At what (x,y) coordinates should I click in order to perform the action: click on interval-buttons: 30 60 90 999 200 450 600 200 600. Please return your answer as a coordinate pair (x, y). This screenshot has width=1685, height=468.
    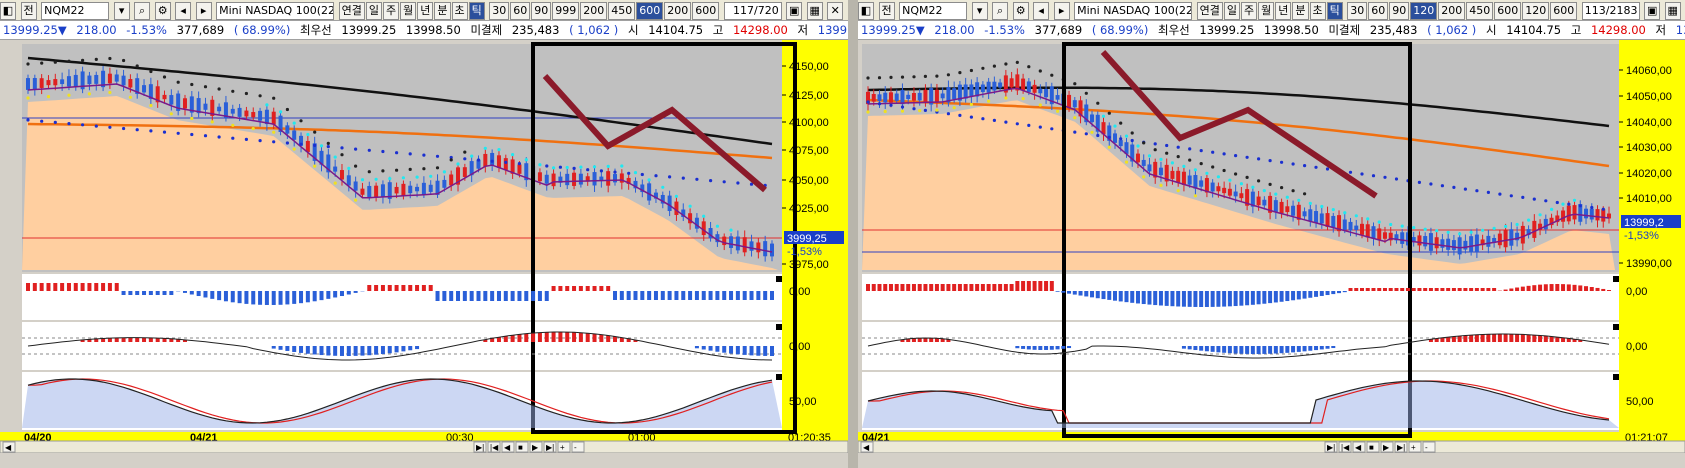
    Looking at the image, I should click on (604, 10).